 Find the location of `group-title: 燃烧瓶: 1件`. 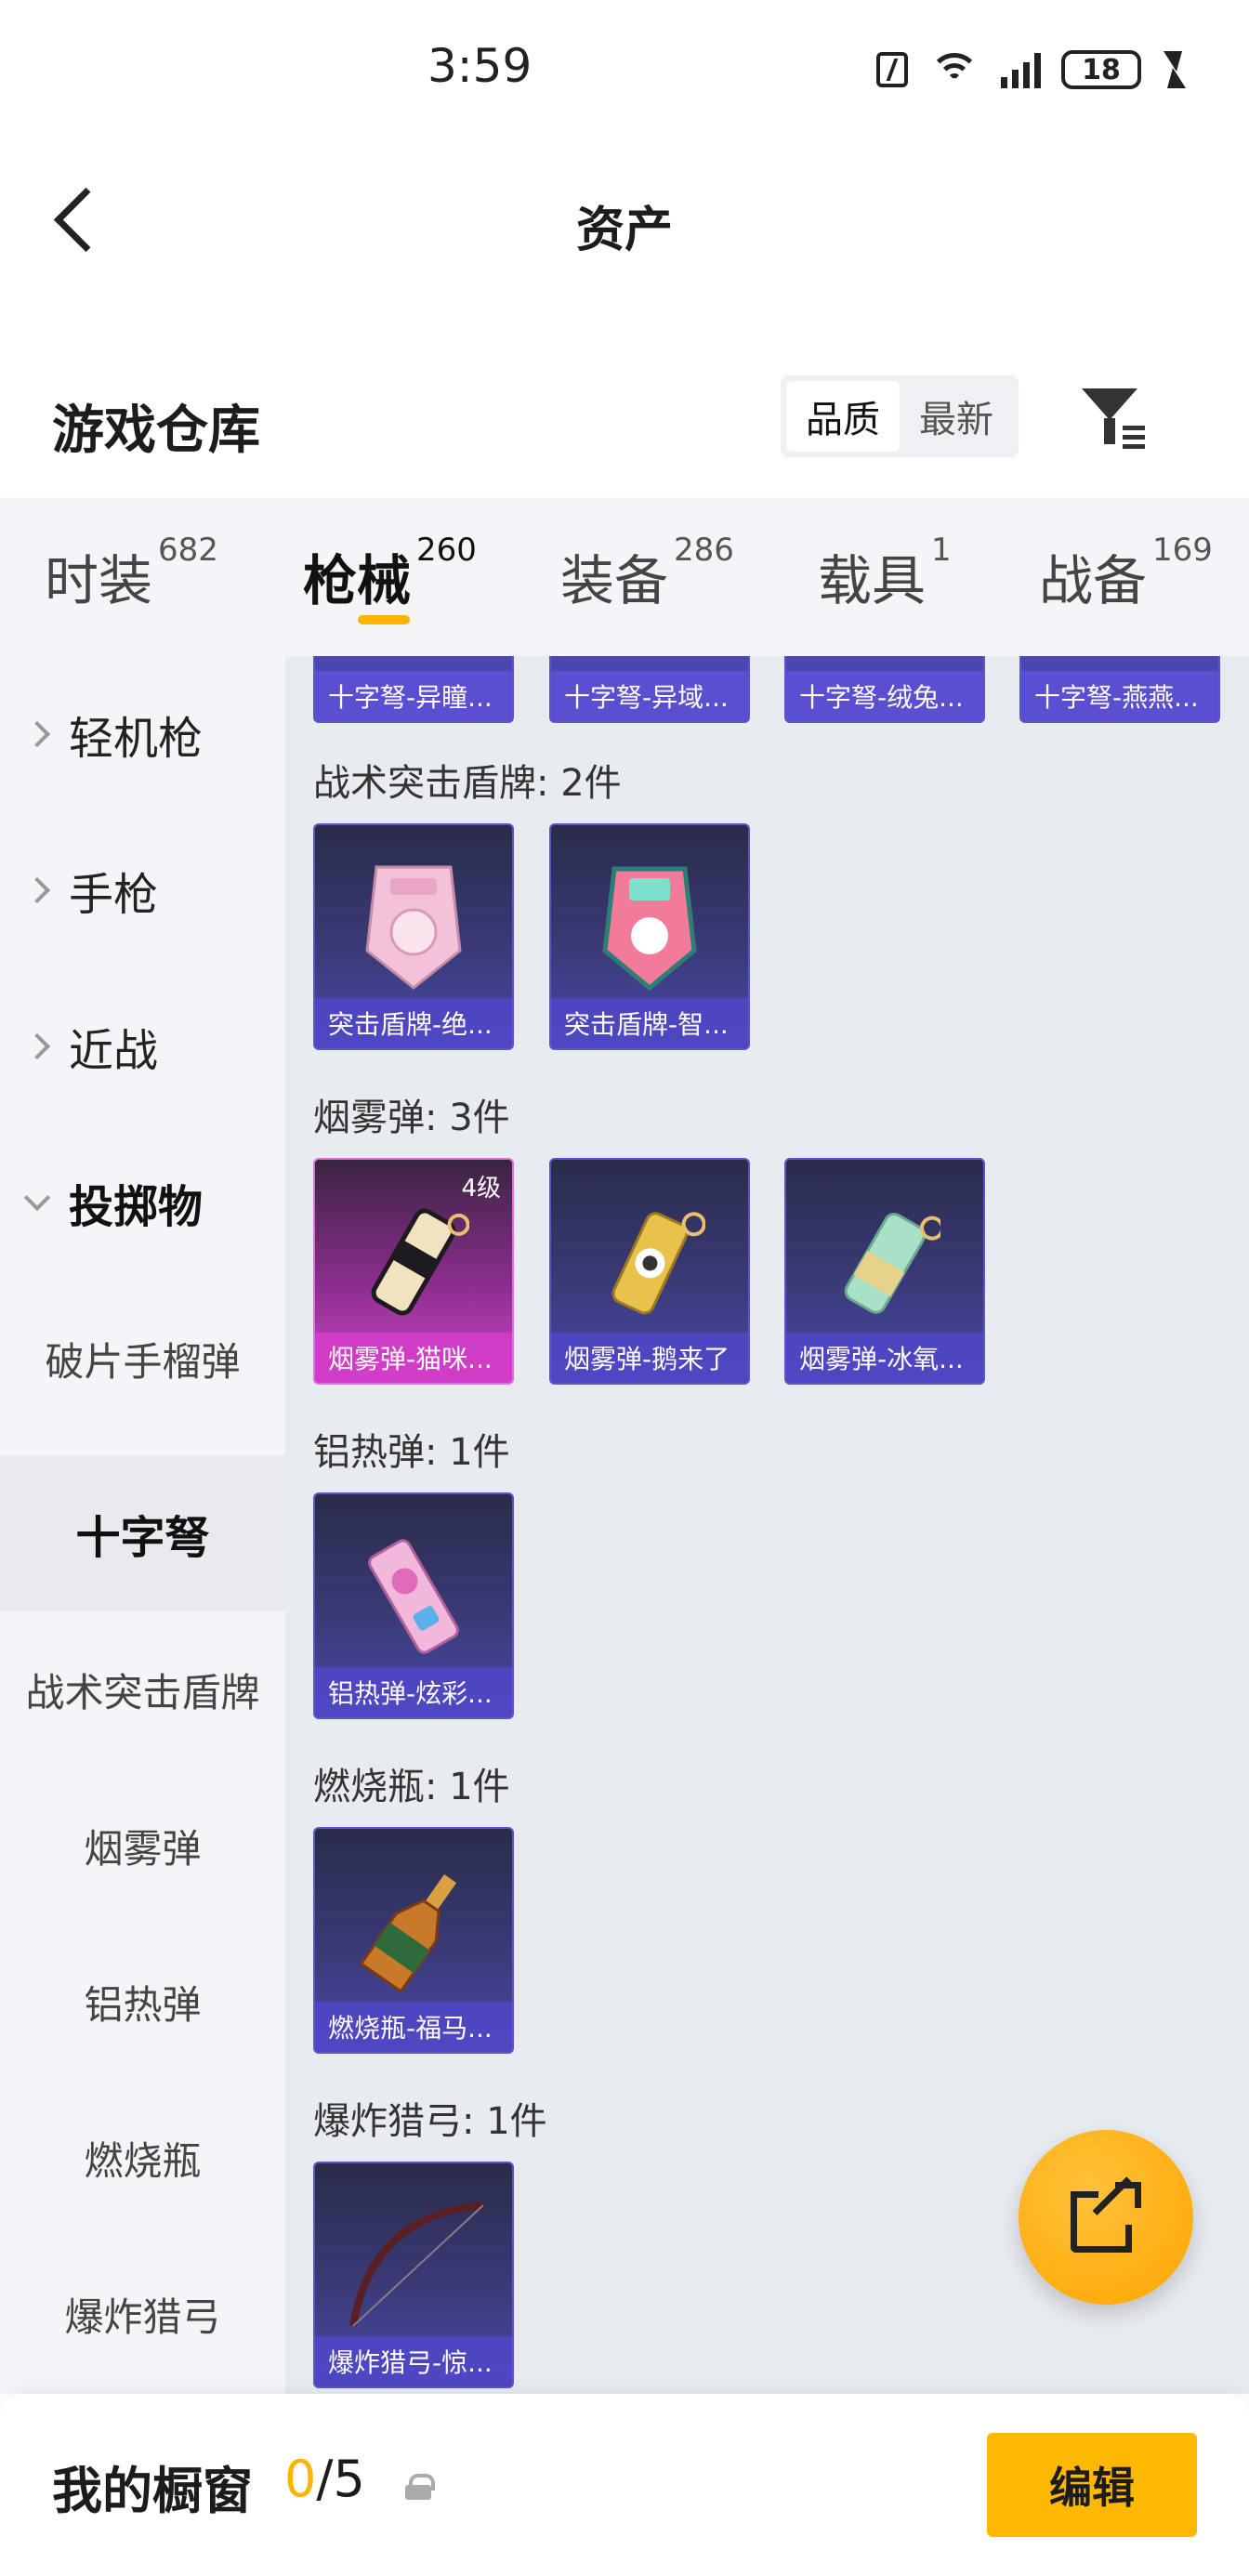

group-title: 燃烧瓶: 1件 is located at coordinates (411, 1787).